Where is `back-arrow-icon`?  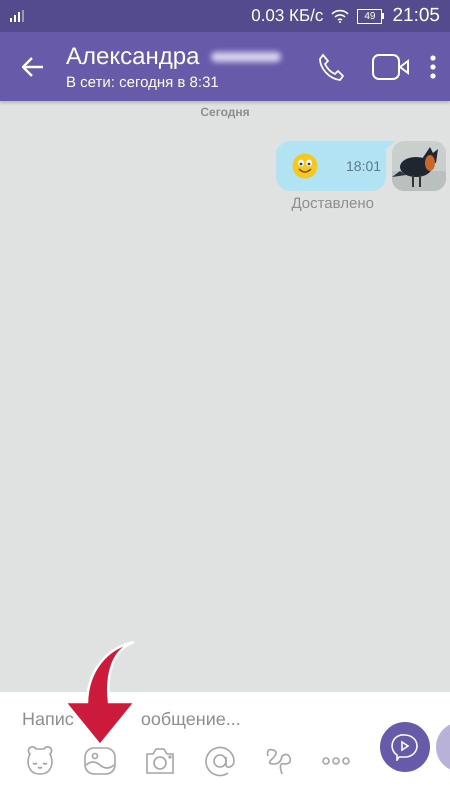
back-arrow-icon is located at coordinates (33, 66).